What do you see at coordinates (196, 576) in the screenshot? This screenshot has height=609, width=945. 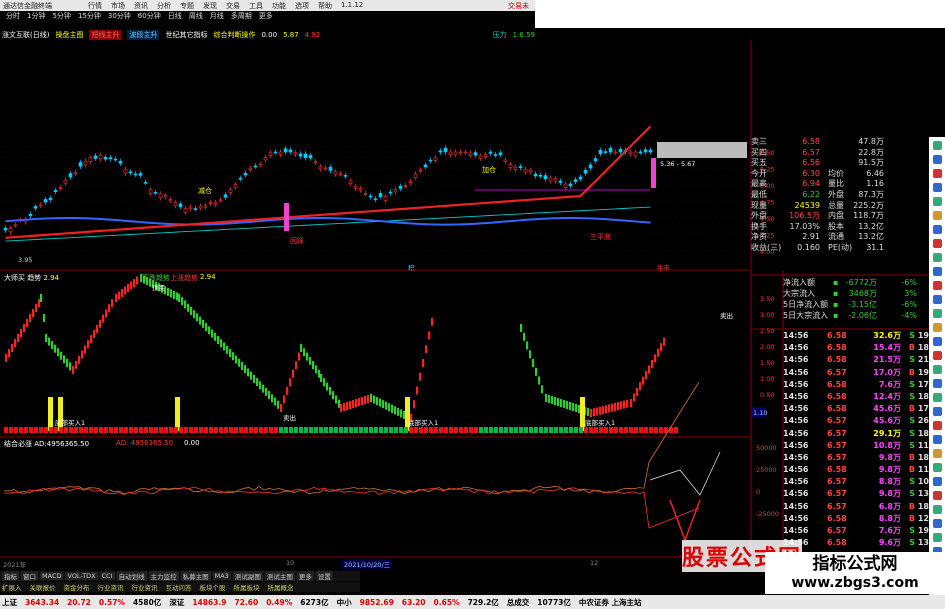 I see `tab-7: 私募主图` at bounding box center [196, 576].